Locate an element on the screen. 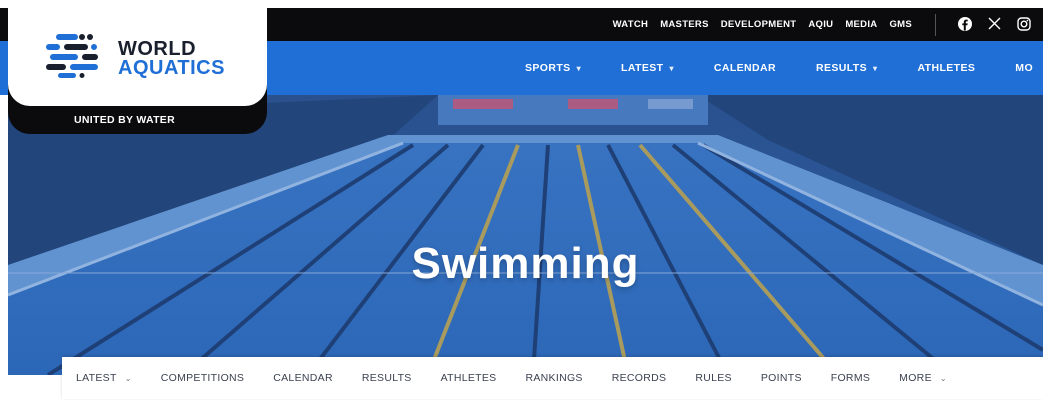 Image resolution: width=1043 pixels, height=400 pixels. subnav-points: POINTS is located at coordinates (781, 378).